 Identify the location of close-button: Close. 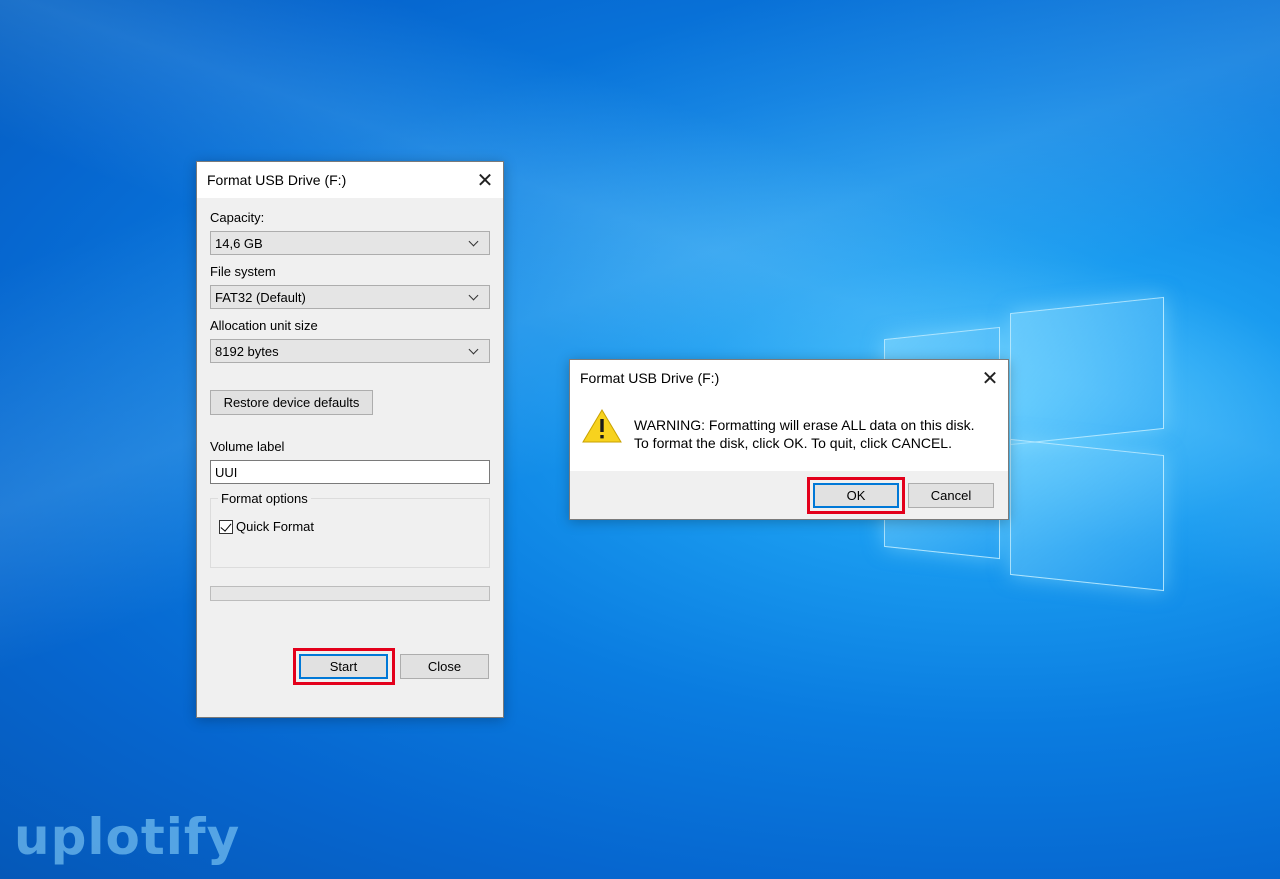
(444, 666).